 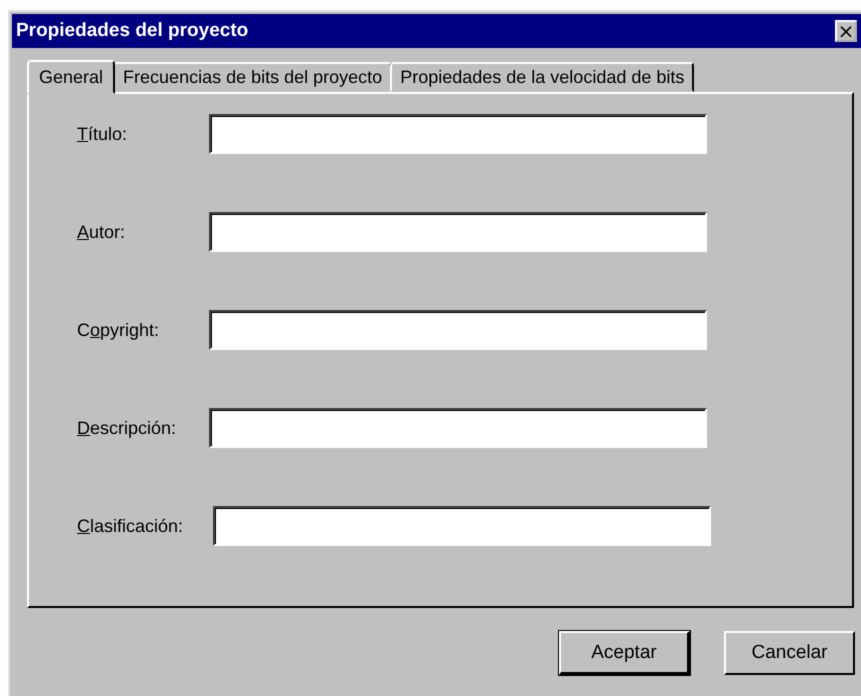 I want to click on field-label: Título:, so click(x=102, y=134).